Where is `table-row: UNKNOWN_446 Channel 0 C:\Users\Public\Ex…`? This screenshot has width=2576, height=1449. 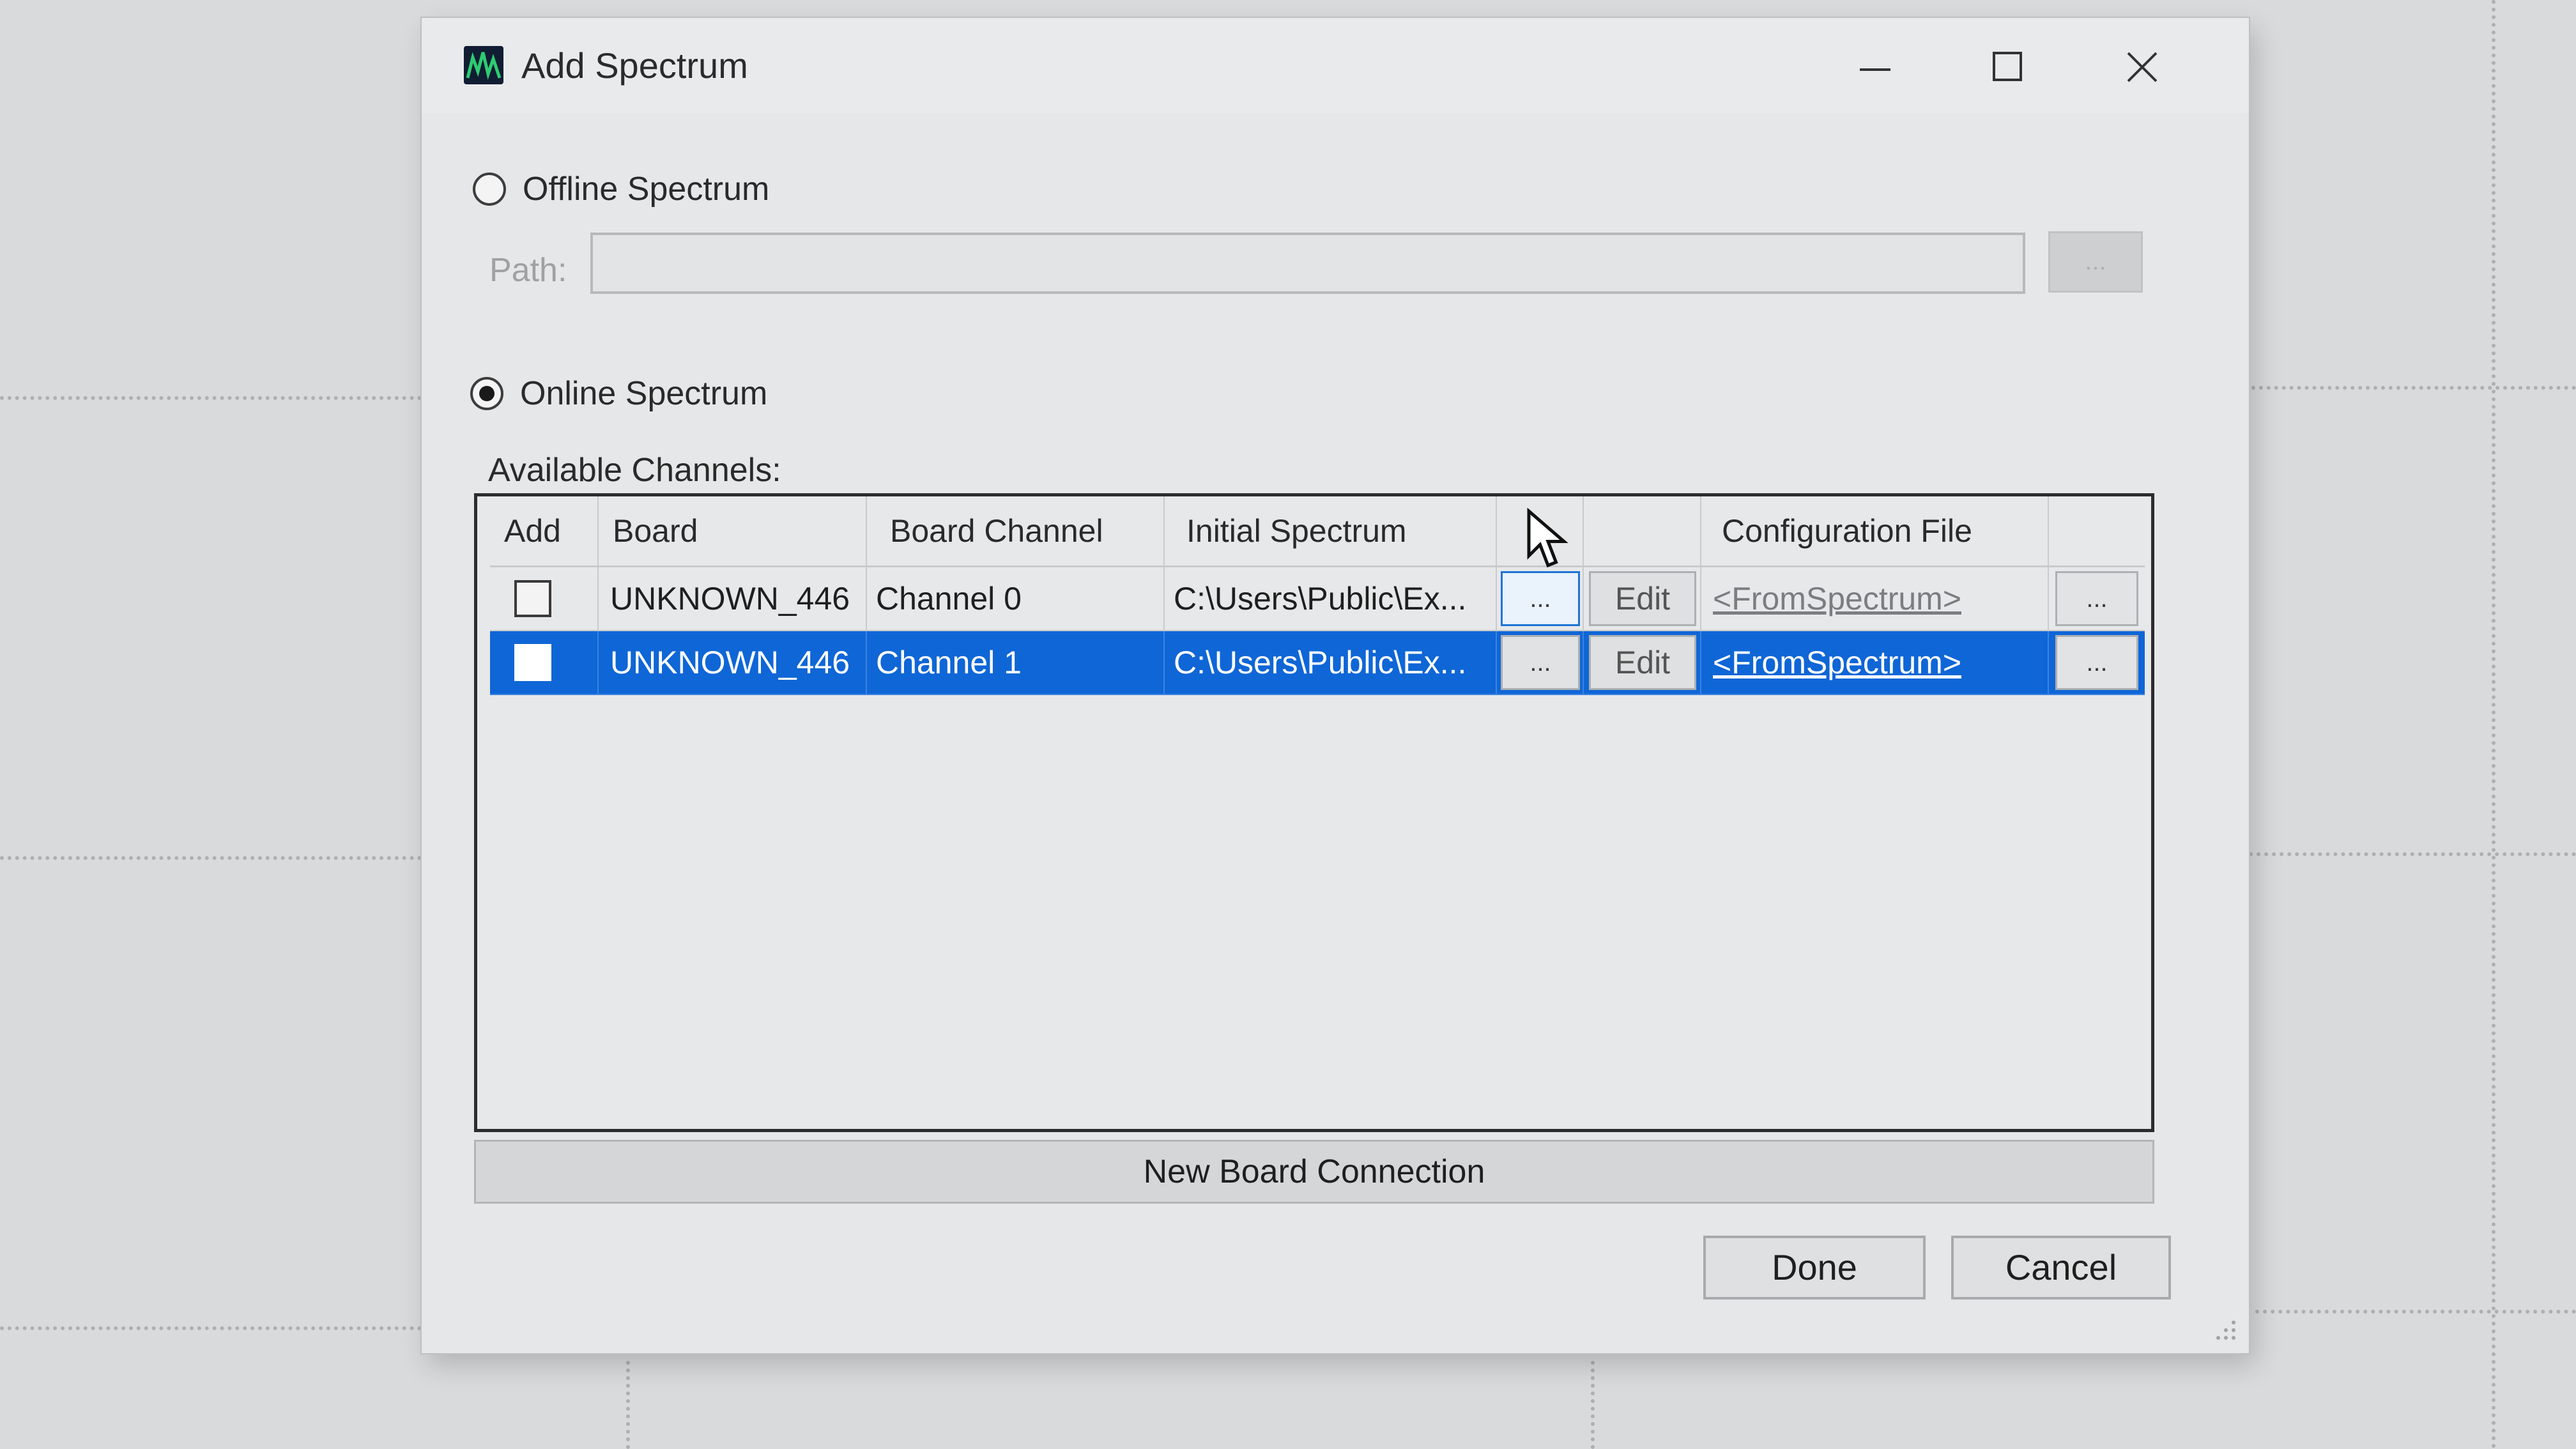
table-row: UNKNOWN_446 Channel 0 C:\Users\Public\Ex… is located at coordinates (1317, 599).